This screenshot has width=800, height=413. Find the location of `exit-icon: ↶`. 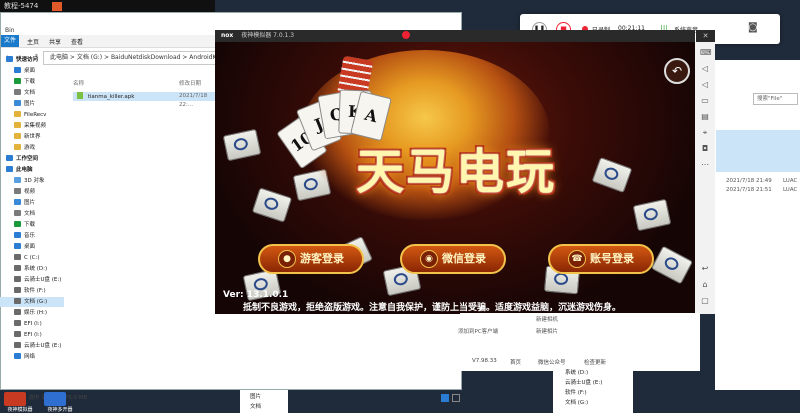

exit-icon: ↶ is located at coordinates (677, 71).